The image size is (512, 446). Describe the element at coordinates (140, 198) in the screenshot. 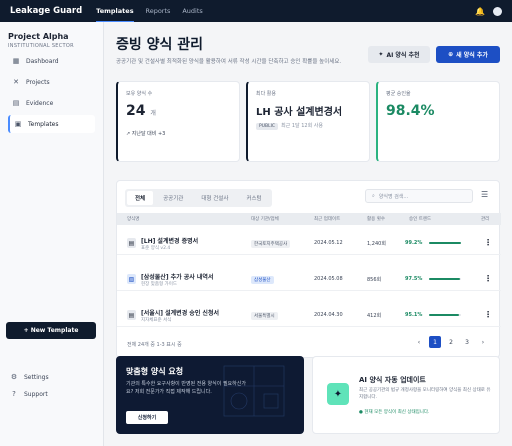

I see `tab-all: 전체` at that location.